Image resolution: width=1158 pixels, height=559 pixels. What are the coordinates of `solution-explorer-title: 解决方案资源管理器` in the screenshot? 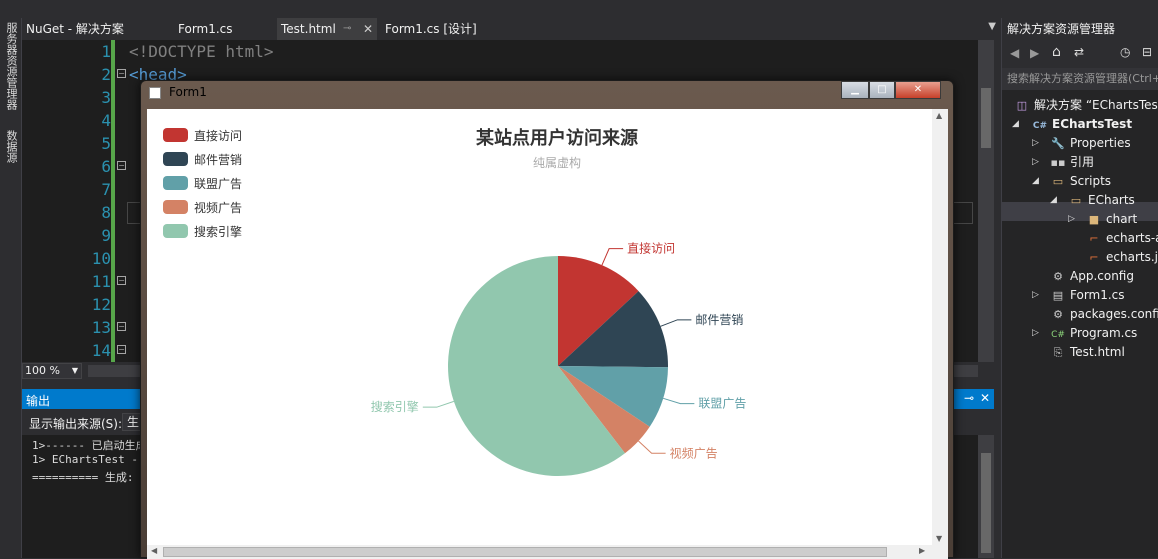 It's located at (1080, 29).